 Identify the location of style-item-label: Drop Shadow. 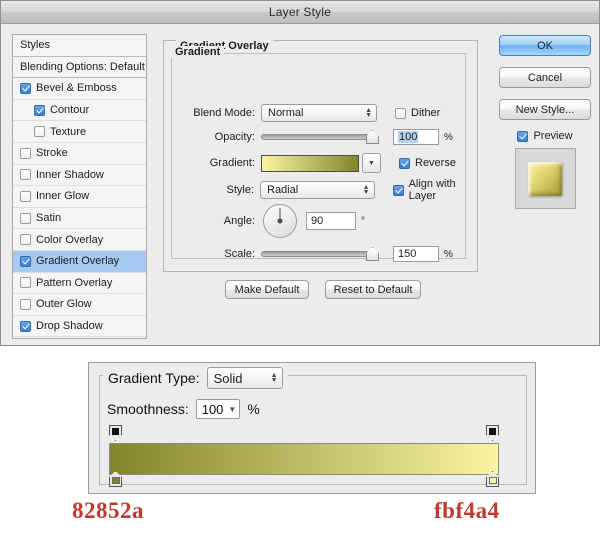
(69, 326).